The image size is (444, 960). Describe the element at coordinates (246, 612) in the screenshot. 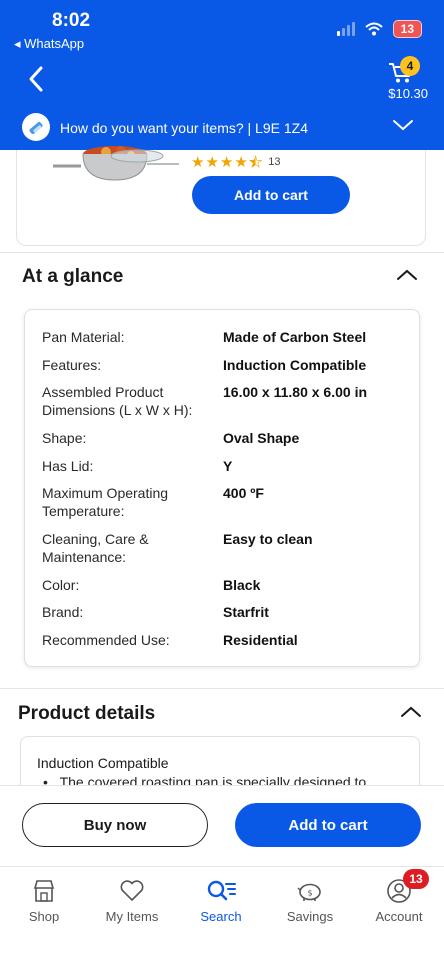

I see `spec-value: Starfrit` at that location.